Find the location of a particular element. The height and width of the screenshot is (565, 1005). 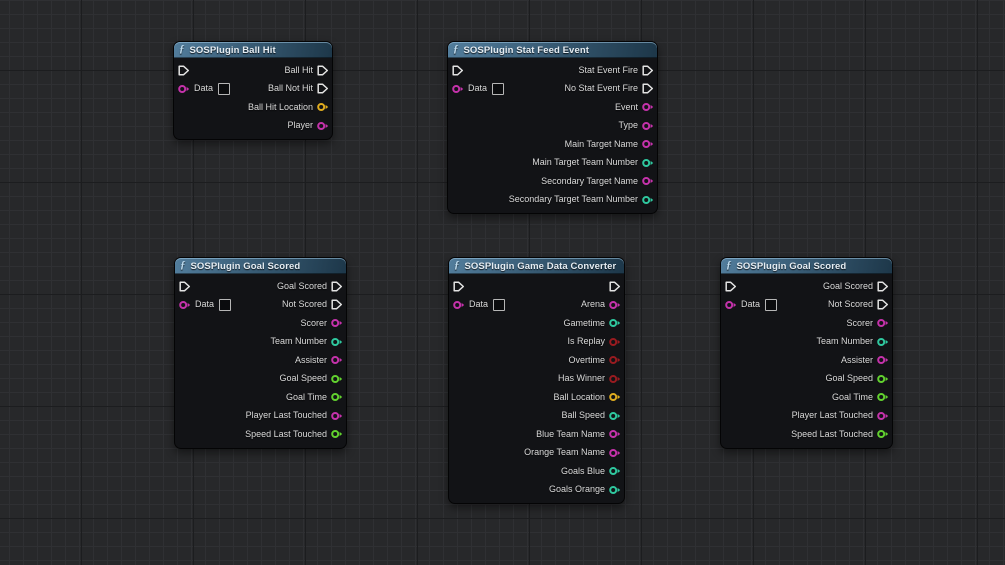

input-pins-column: Data is located at coordinates (477, 295).